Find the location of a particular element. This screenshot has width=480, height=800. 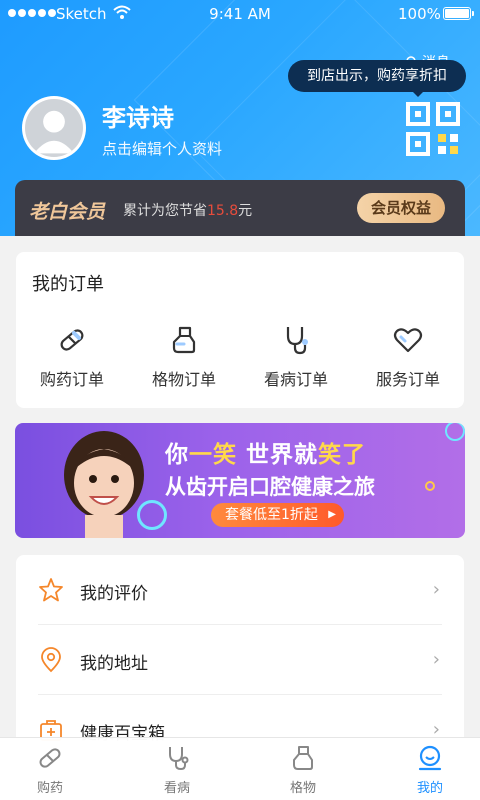

vip-savings-amount: 15.8 is located at coordinates (223, 211).